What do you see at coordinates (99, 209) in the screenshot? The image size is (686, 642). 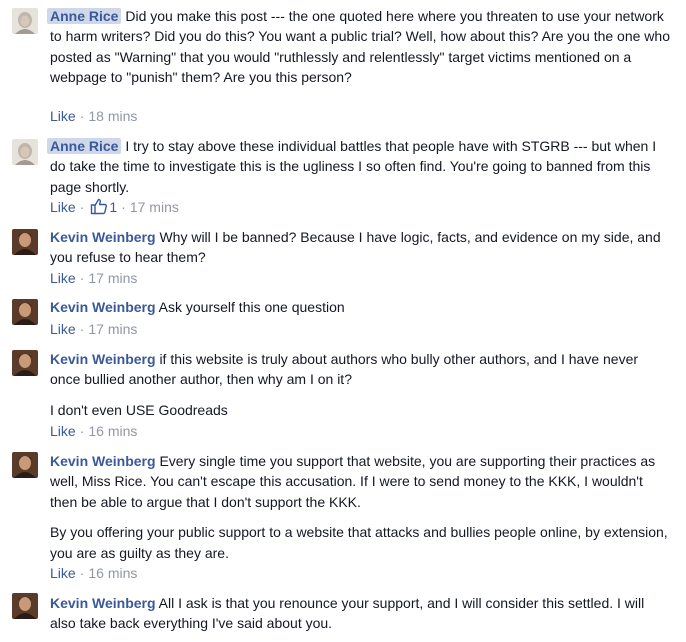 I see `thumbs-up-icon` at bounding box center [99, 209].